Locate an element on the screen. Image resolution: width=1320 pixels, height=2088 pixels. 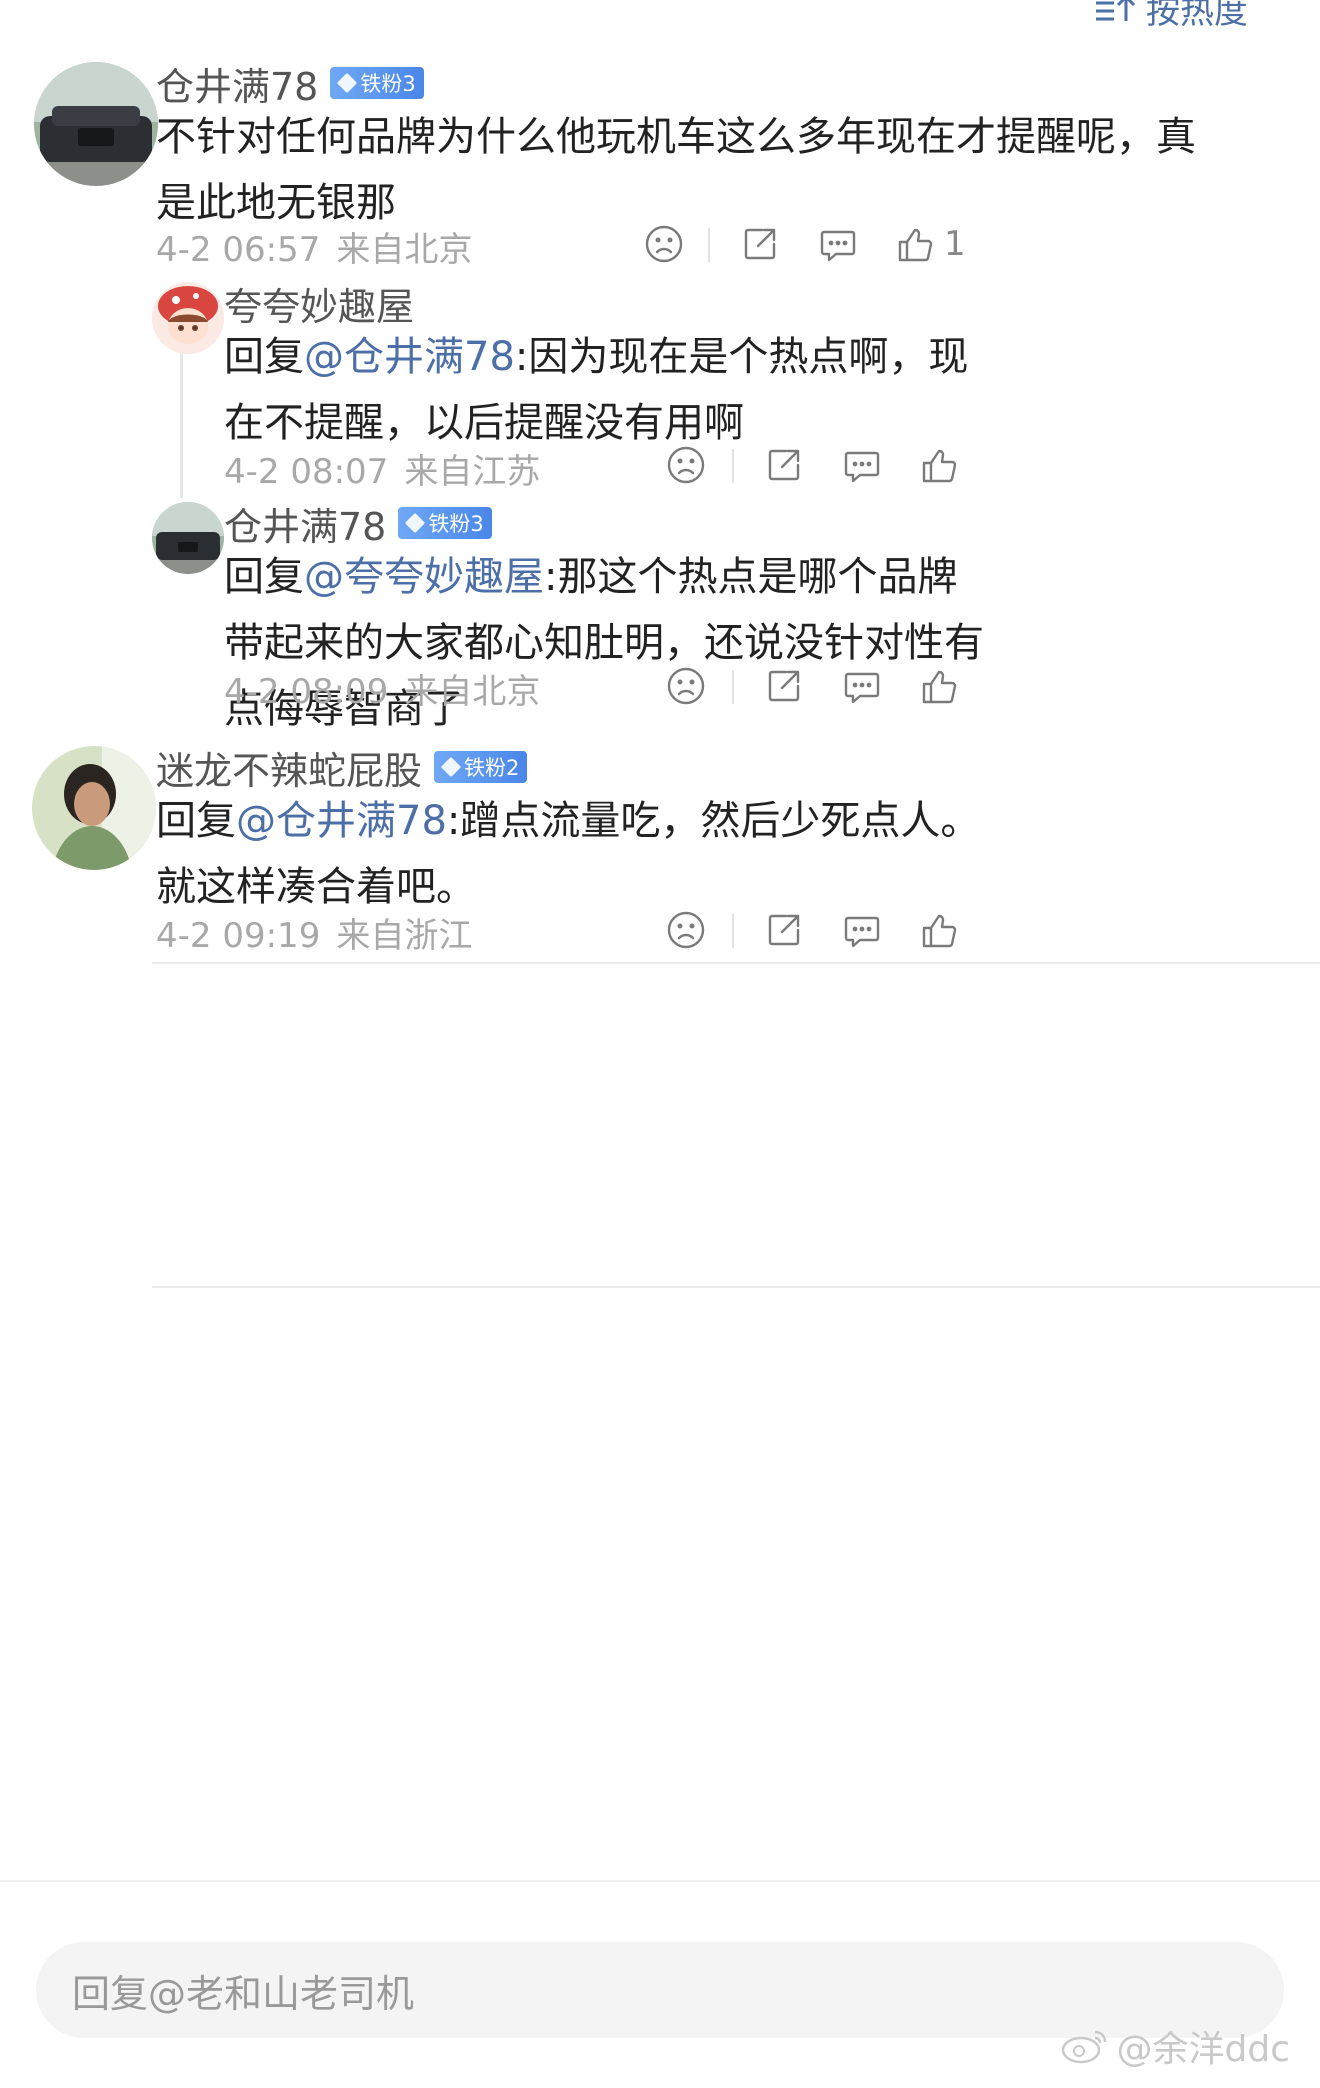
thread-line is located at coordinates (181, 417).